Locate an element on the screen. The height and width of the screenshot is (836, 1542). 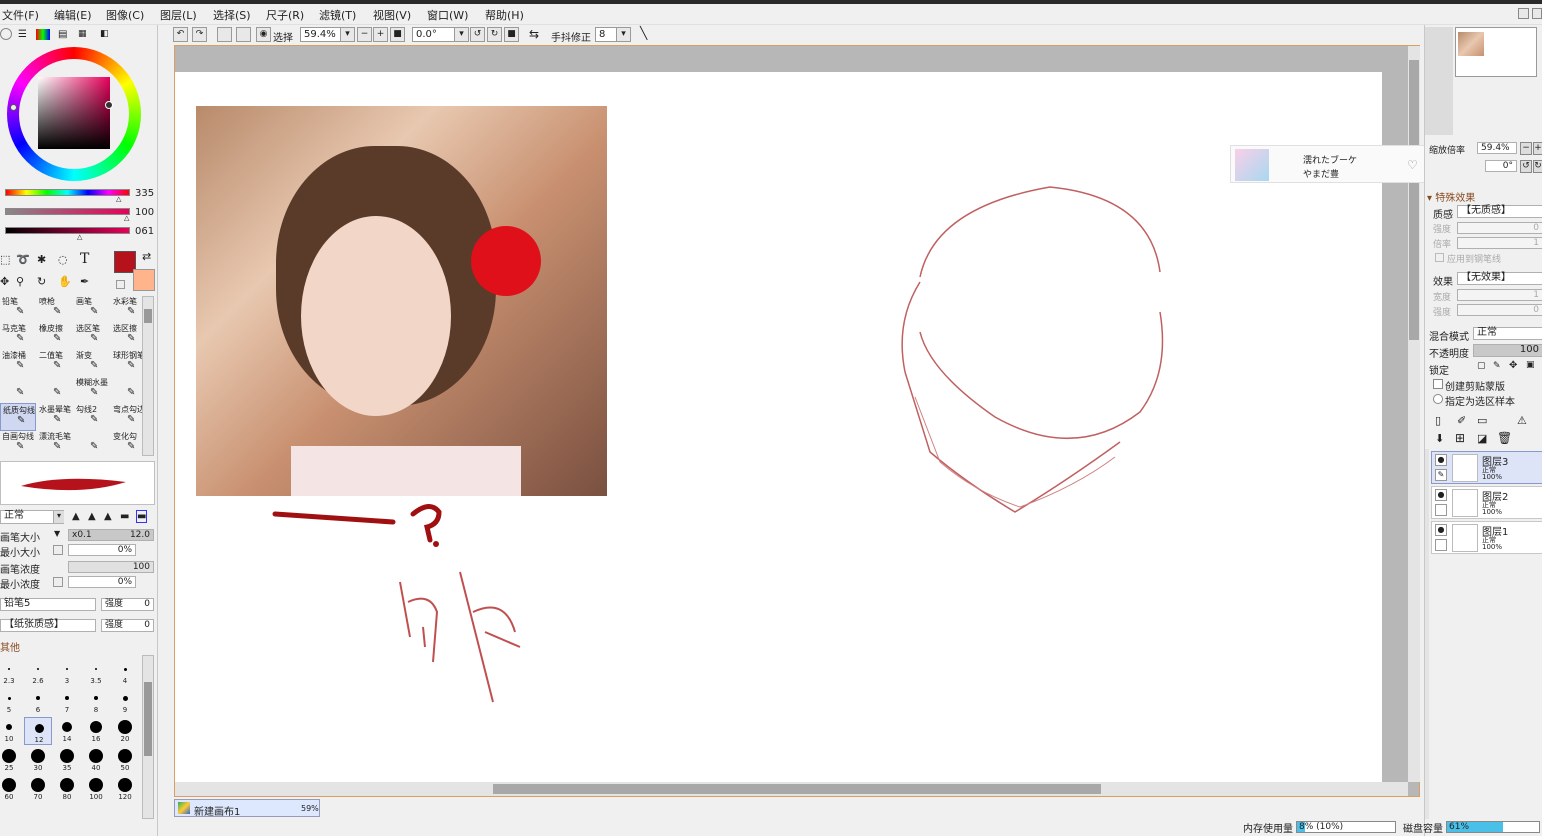
brush-size-option: 10 is located at coordinates (11, 731).